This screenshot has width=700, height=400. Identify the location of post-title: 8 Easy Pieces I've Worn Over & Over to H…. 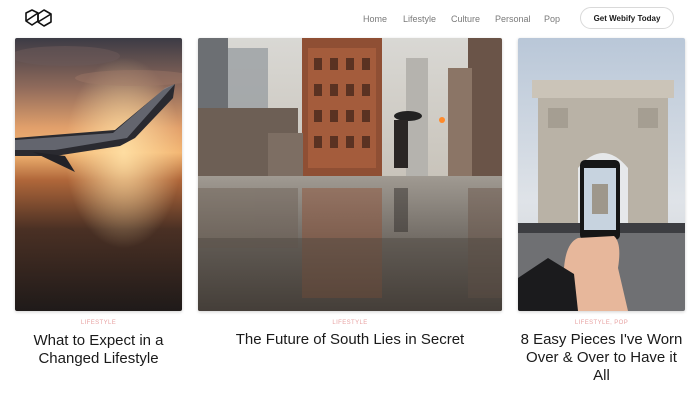
(601, 358).